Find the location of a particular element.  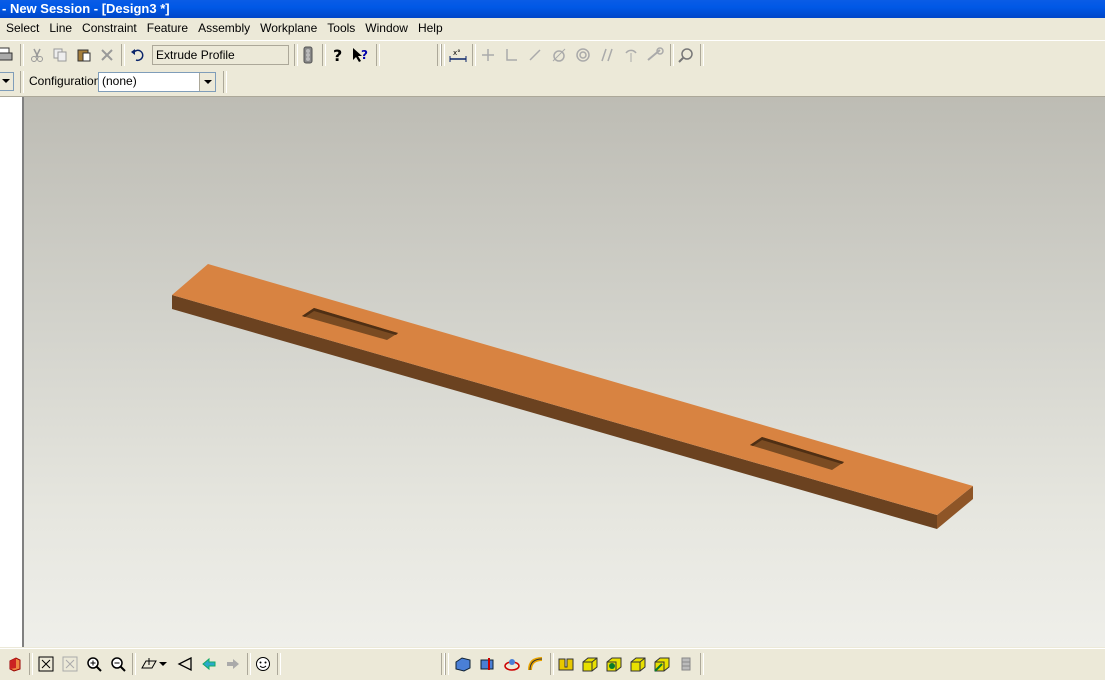

perpendicular-icon is located at coordinates (511, 55).